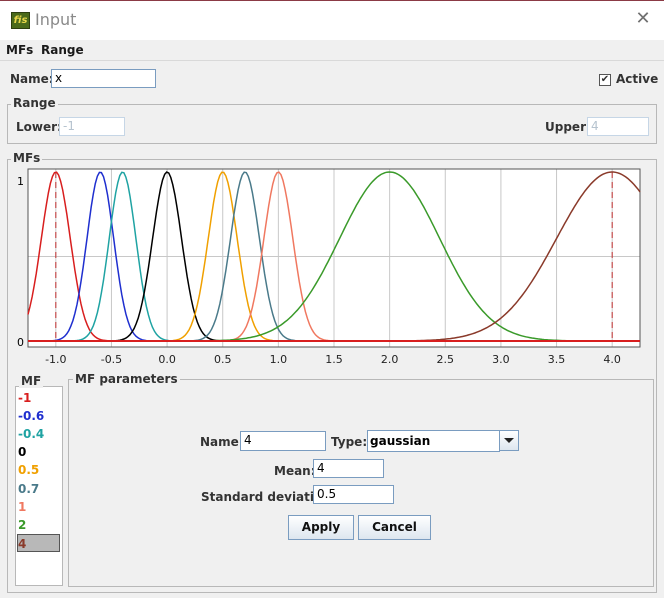  What do you see at coordinates (353, 494) in the screenshot?
I see `std-dev-input: 0.5` at bounding box center [353, 494].